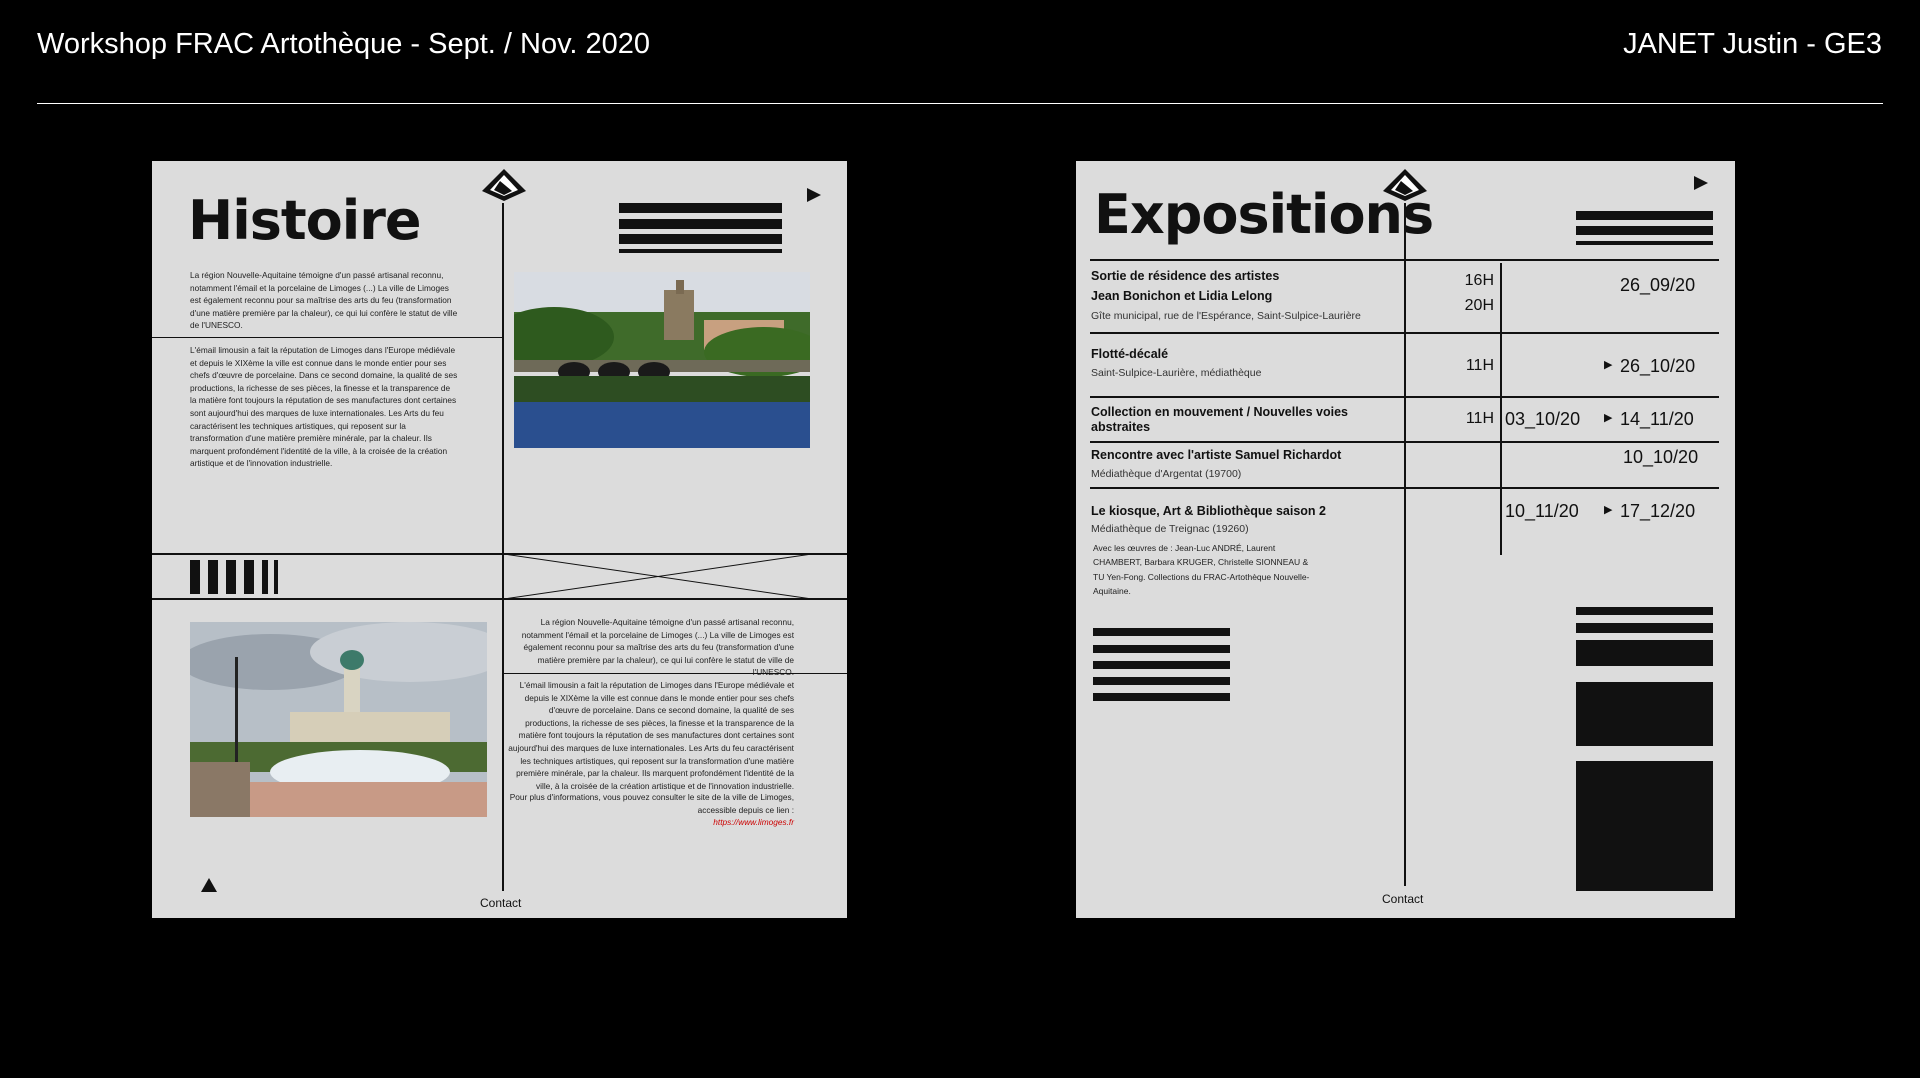 The height and width of the screenshot is (1078, 1920). What do you see at coordinates (1658, 366) in the screenshot?
I see `event-date: 26_10/20` at bounding box center [1658, 366].